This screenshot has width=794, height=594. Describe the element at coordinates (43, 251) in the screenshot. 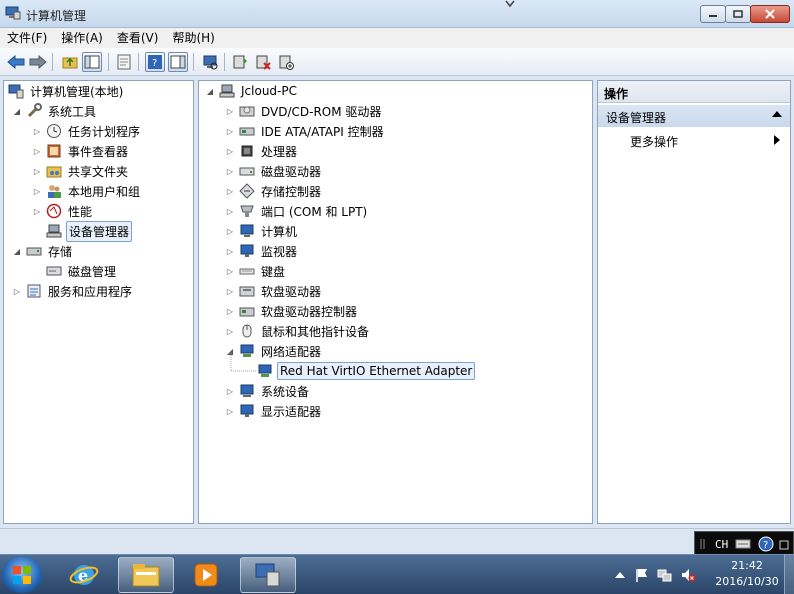

I see `tree-item-storage: ◢ 存储` at that location.